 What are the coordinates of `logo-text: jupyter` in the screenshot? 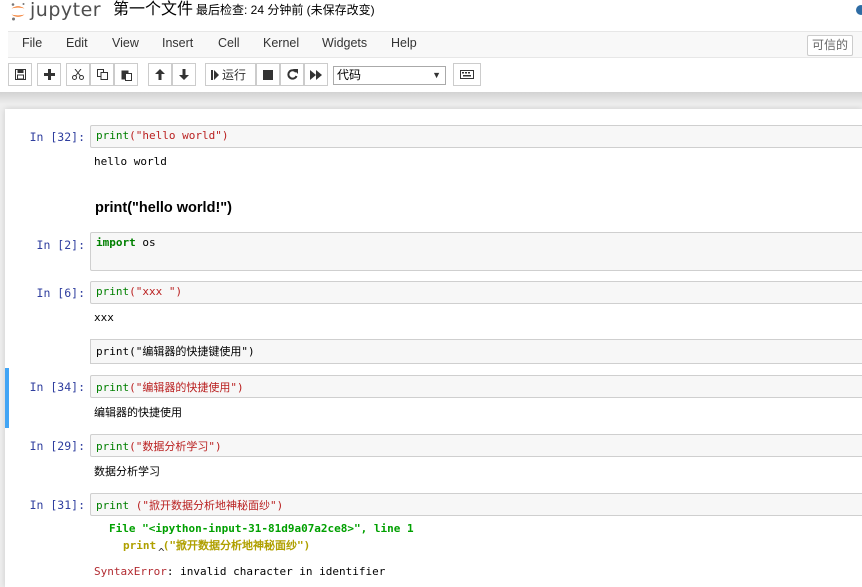 It's located at (66, 10).